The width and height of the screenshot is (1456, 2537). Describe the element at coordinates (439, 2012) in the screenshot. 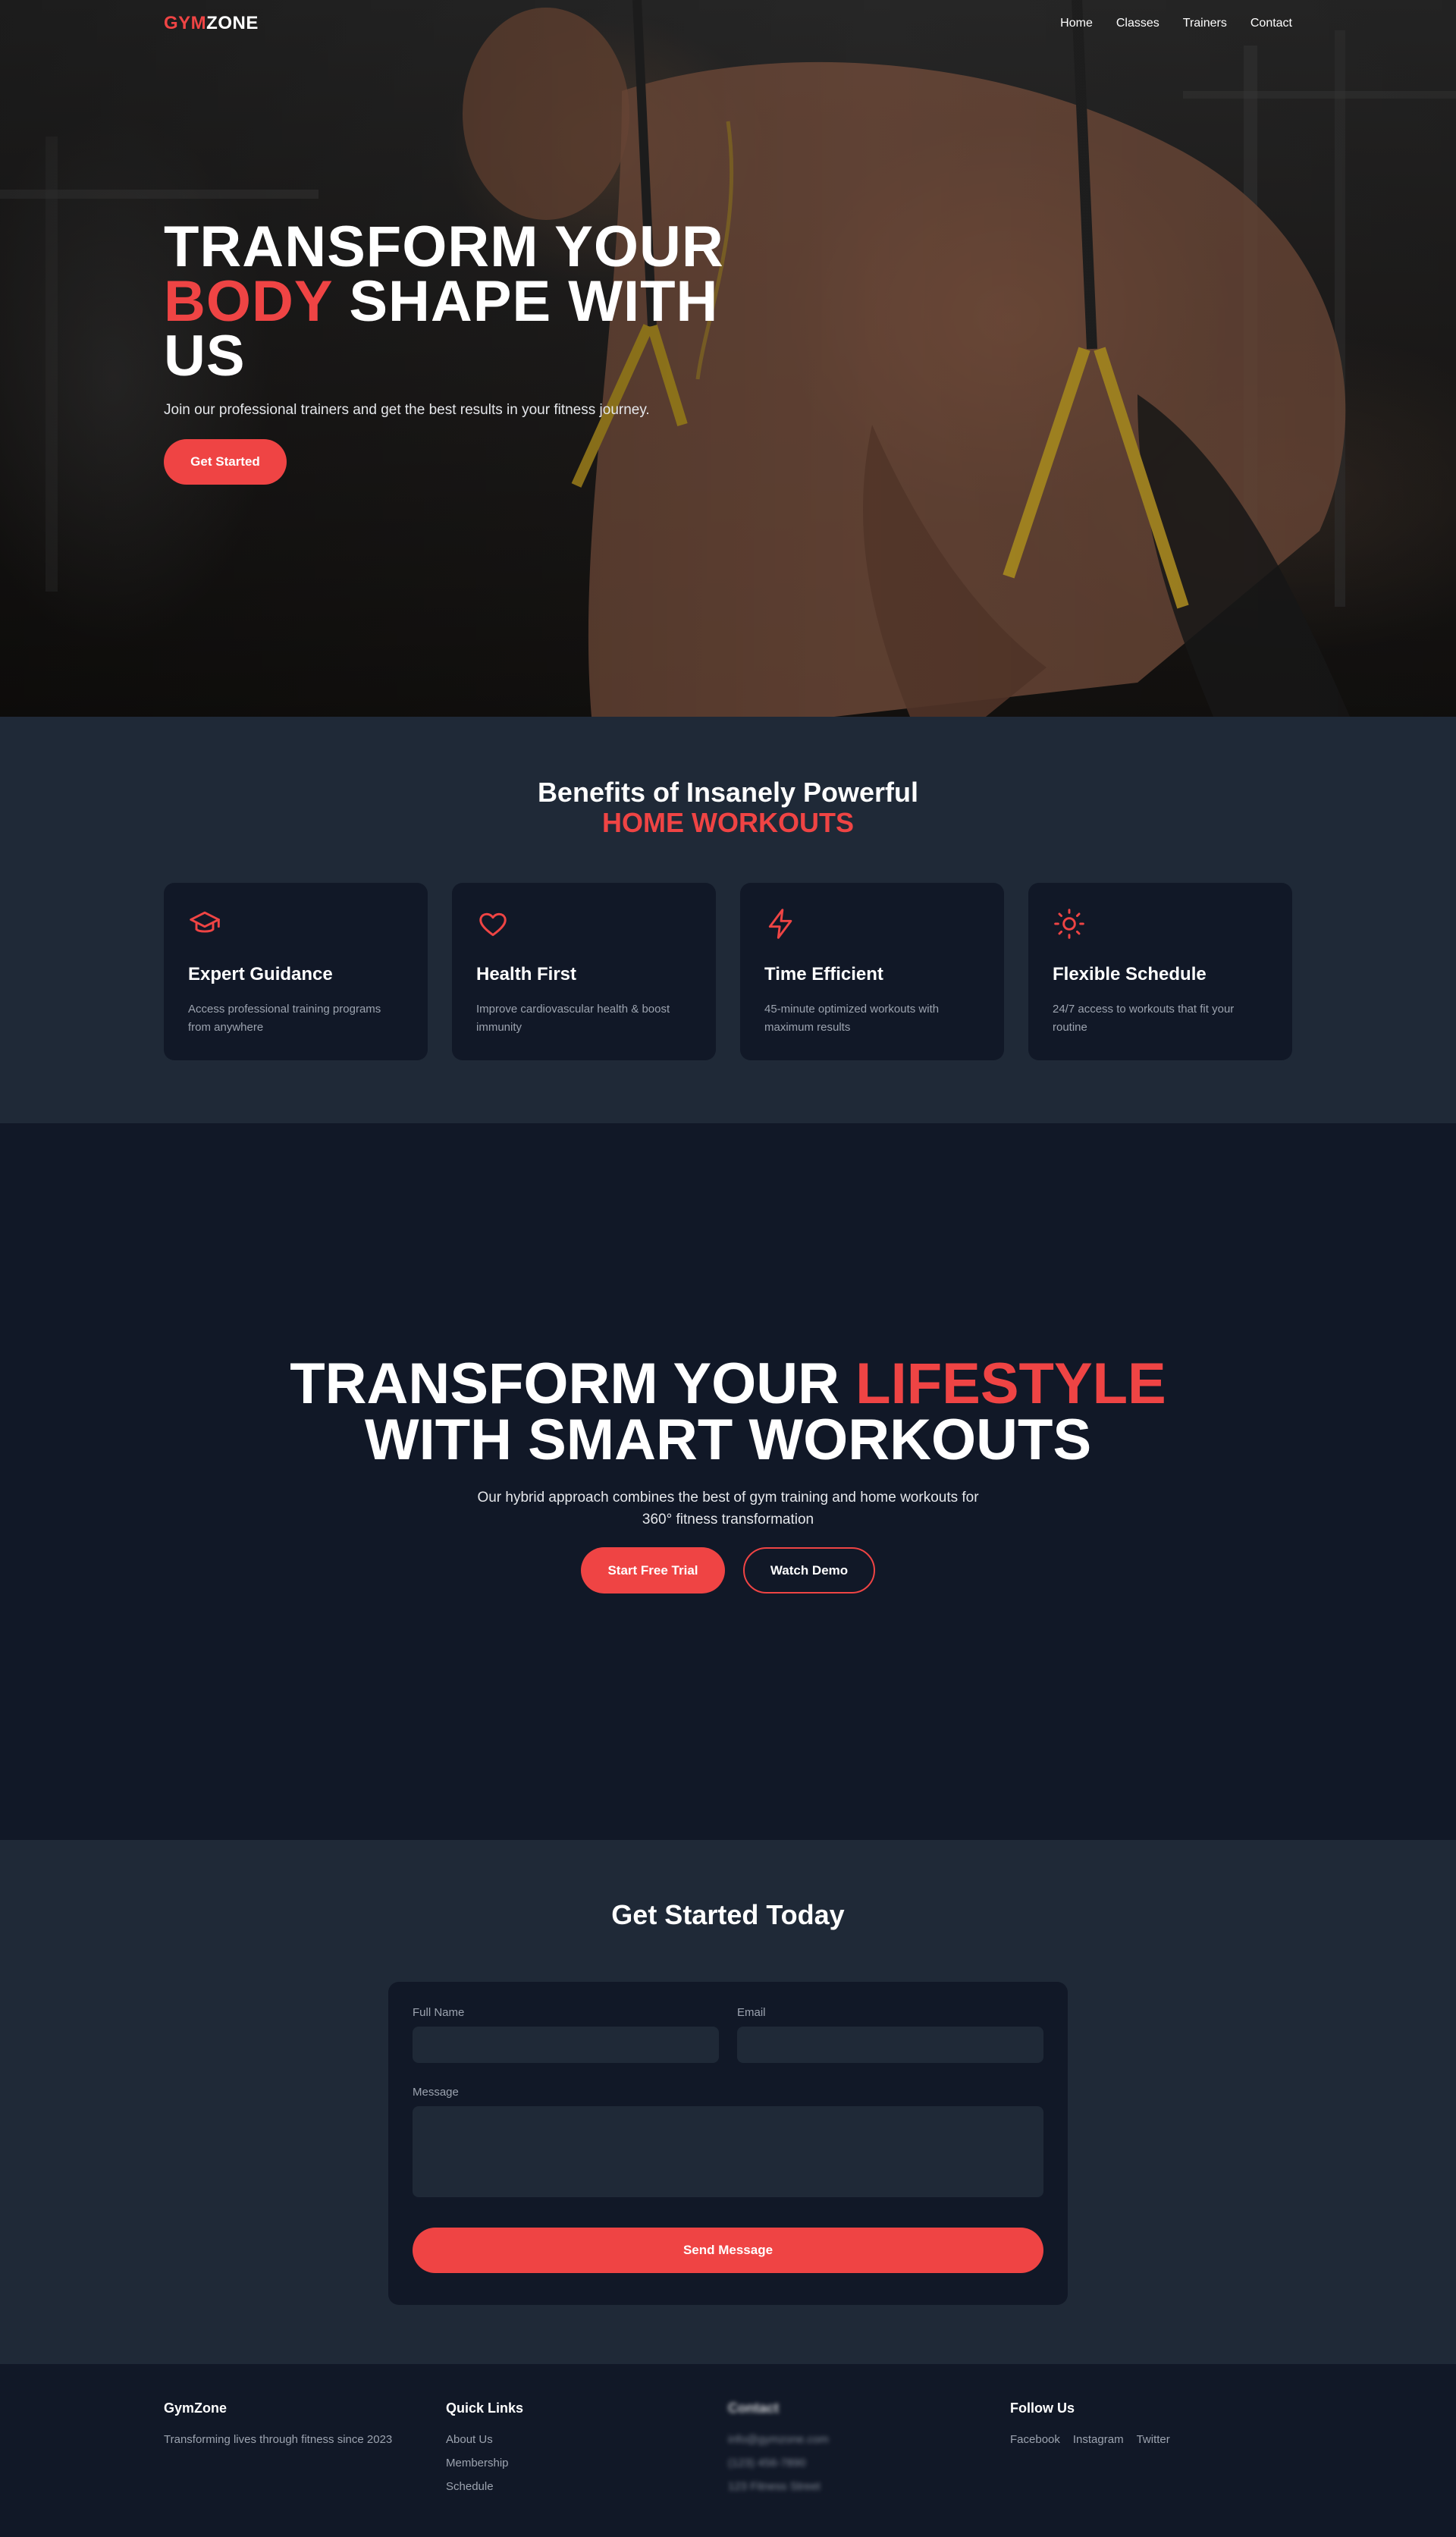

I see `full-name-label: Full Name` at that location.